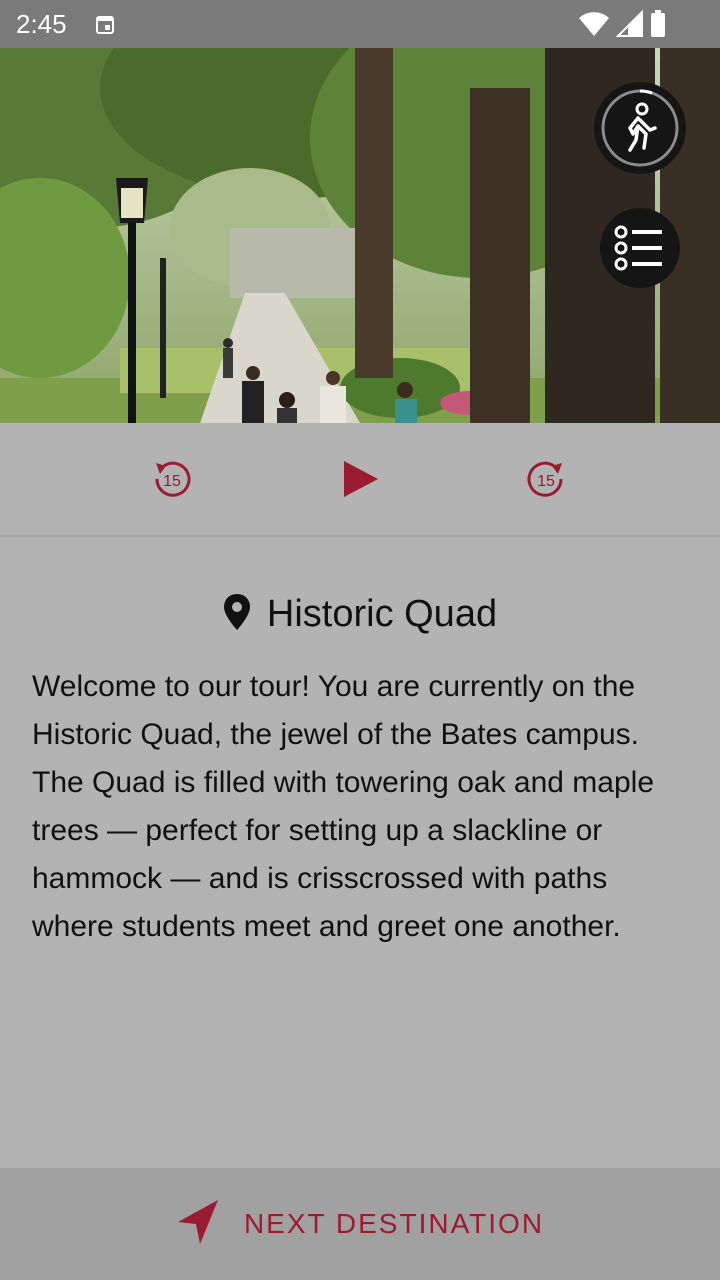  Describe the element at coordinates (105, 24) in the screenshot. I see `calendar-icon` at that location.